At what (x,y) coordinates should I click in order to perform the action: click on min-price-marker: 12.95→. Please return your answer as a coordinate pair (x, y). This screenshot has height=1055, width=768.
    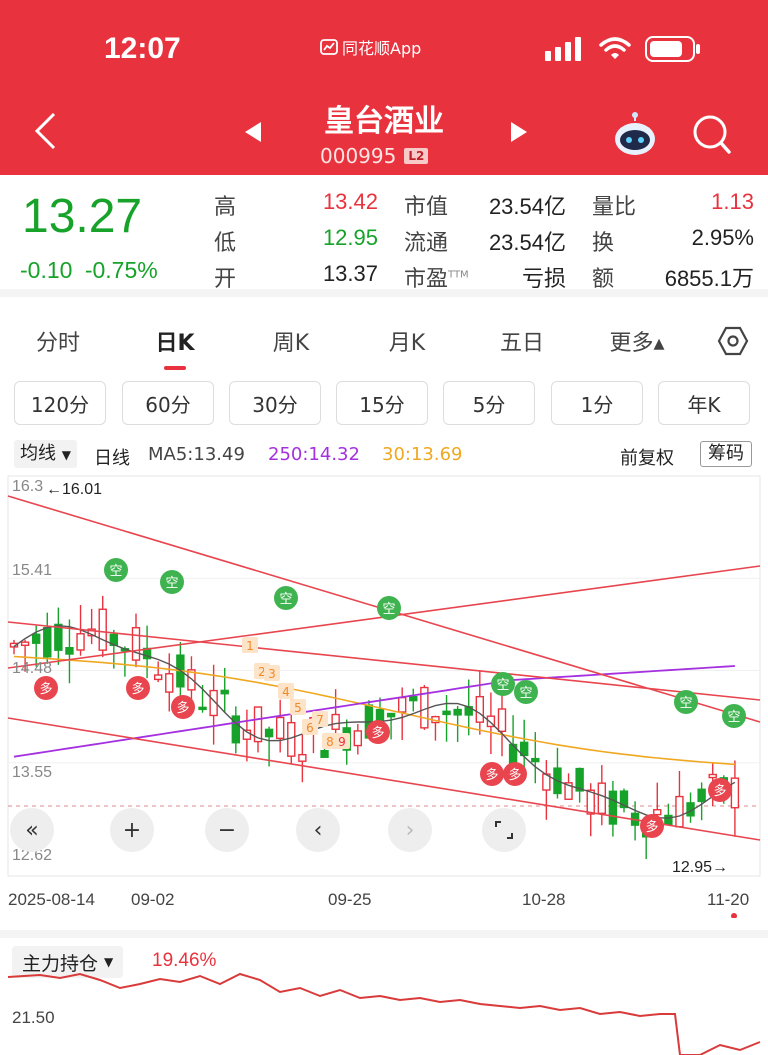
    Looking at the image, I should click on (700, 867).